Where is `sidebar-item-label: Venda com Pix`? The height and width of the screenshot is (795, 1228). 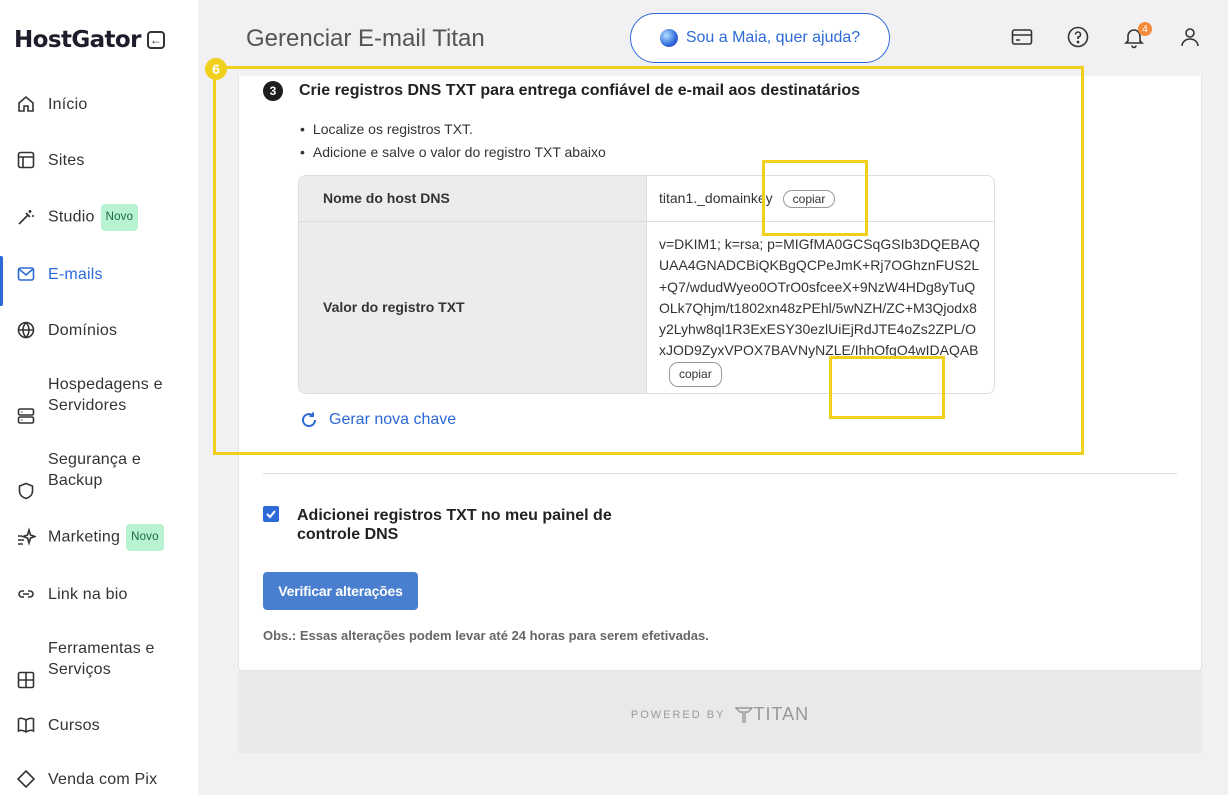
sidebar-item-label: Venda com Pix is located at coordinates (103, 779).